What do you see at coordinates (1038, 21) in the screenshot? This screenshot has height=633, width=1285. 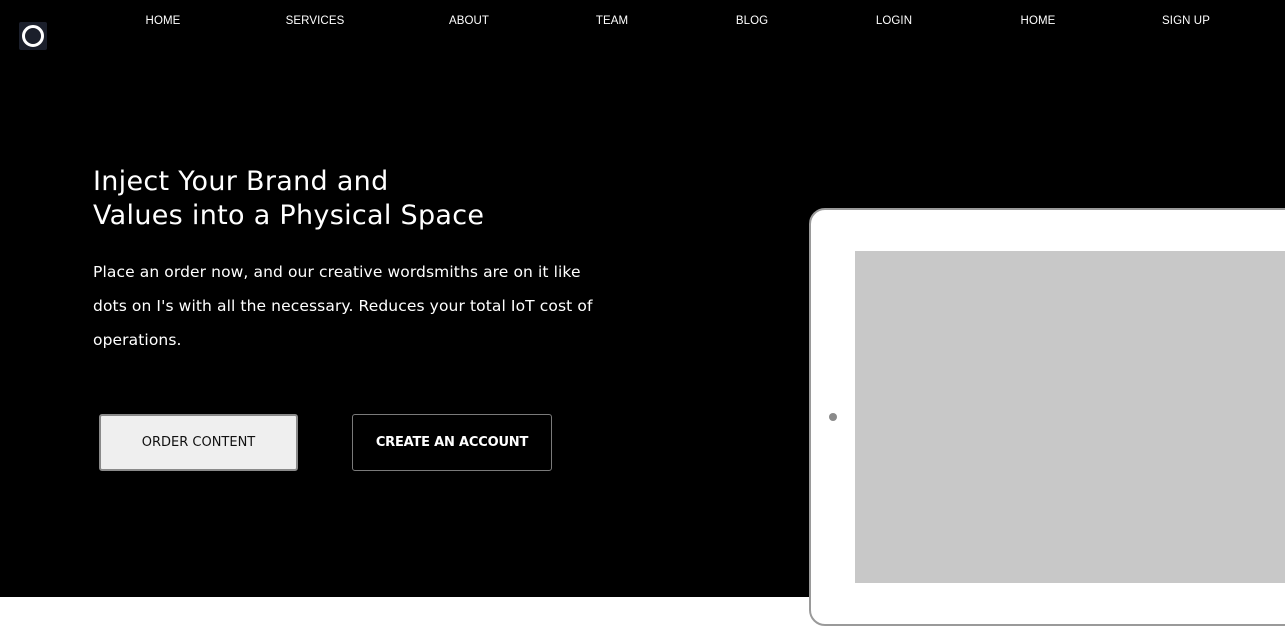 I see `nav-item-home-2: HOME` at bounding box center [1038, 21].